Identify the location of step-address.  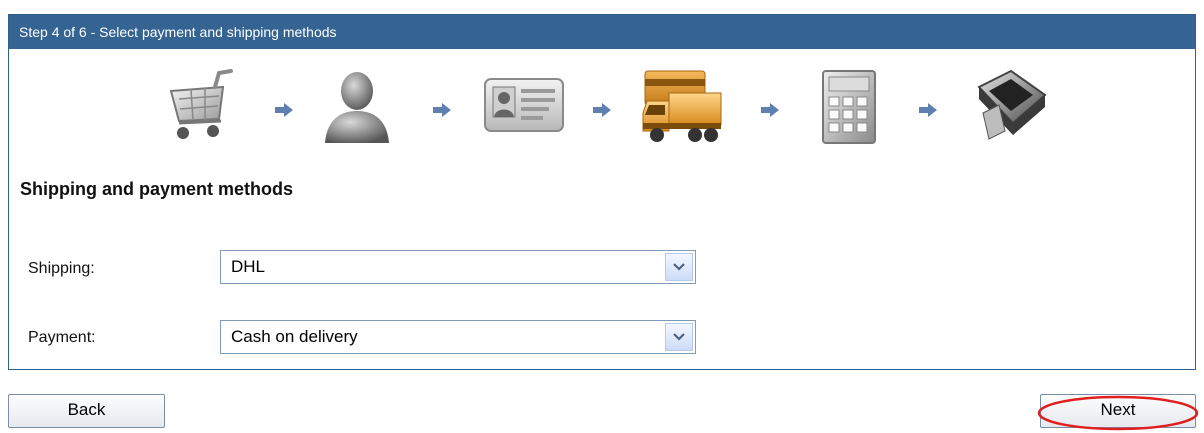
(526, 110).